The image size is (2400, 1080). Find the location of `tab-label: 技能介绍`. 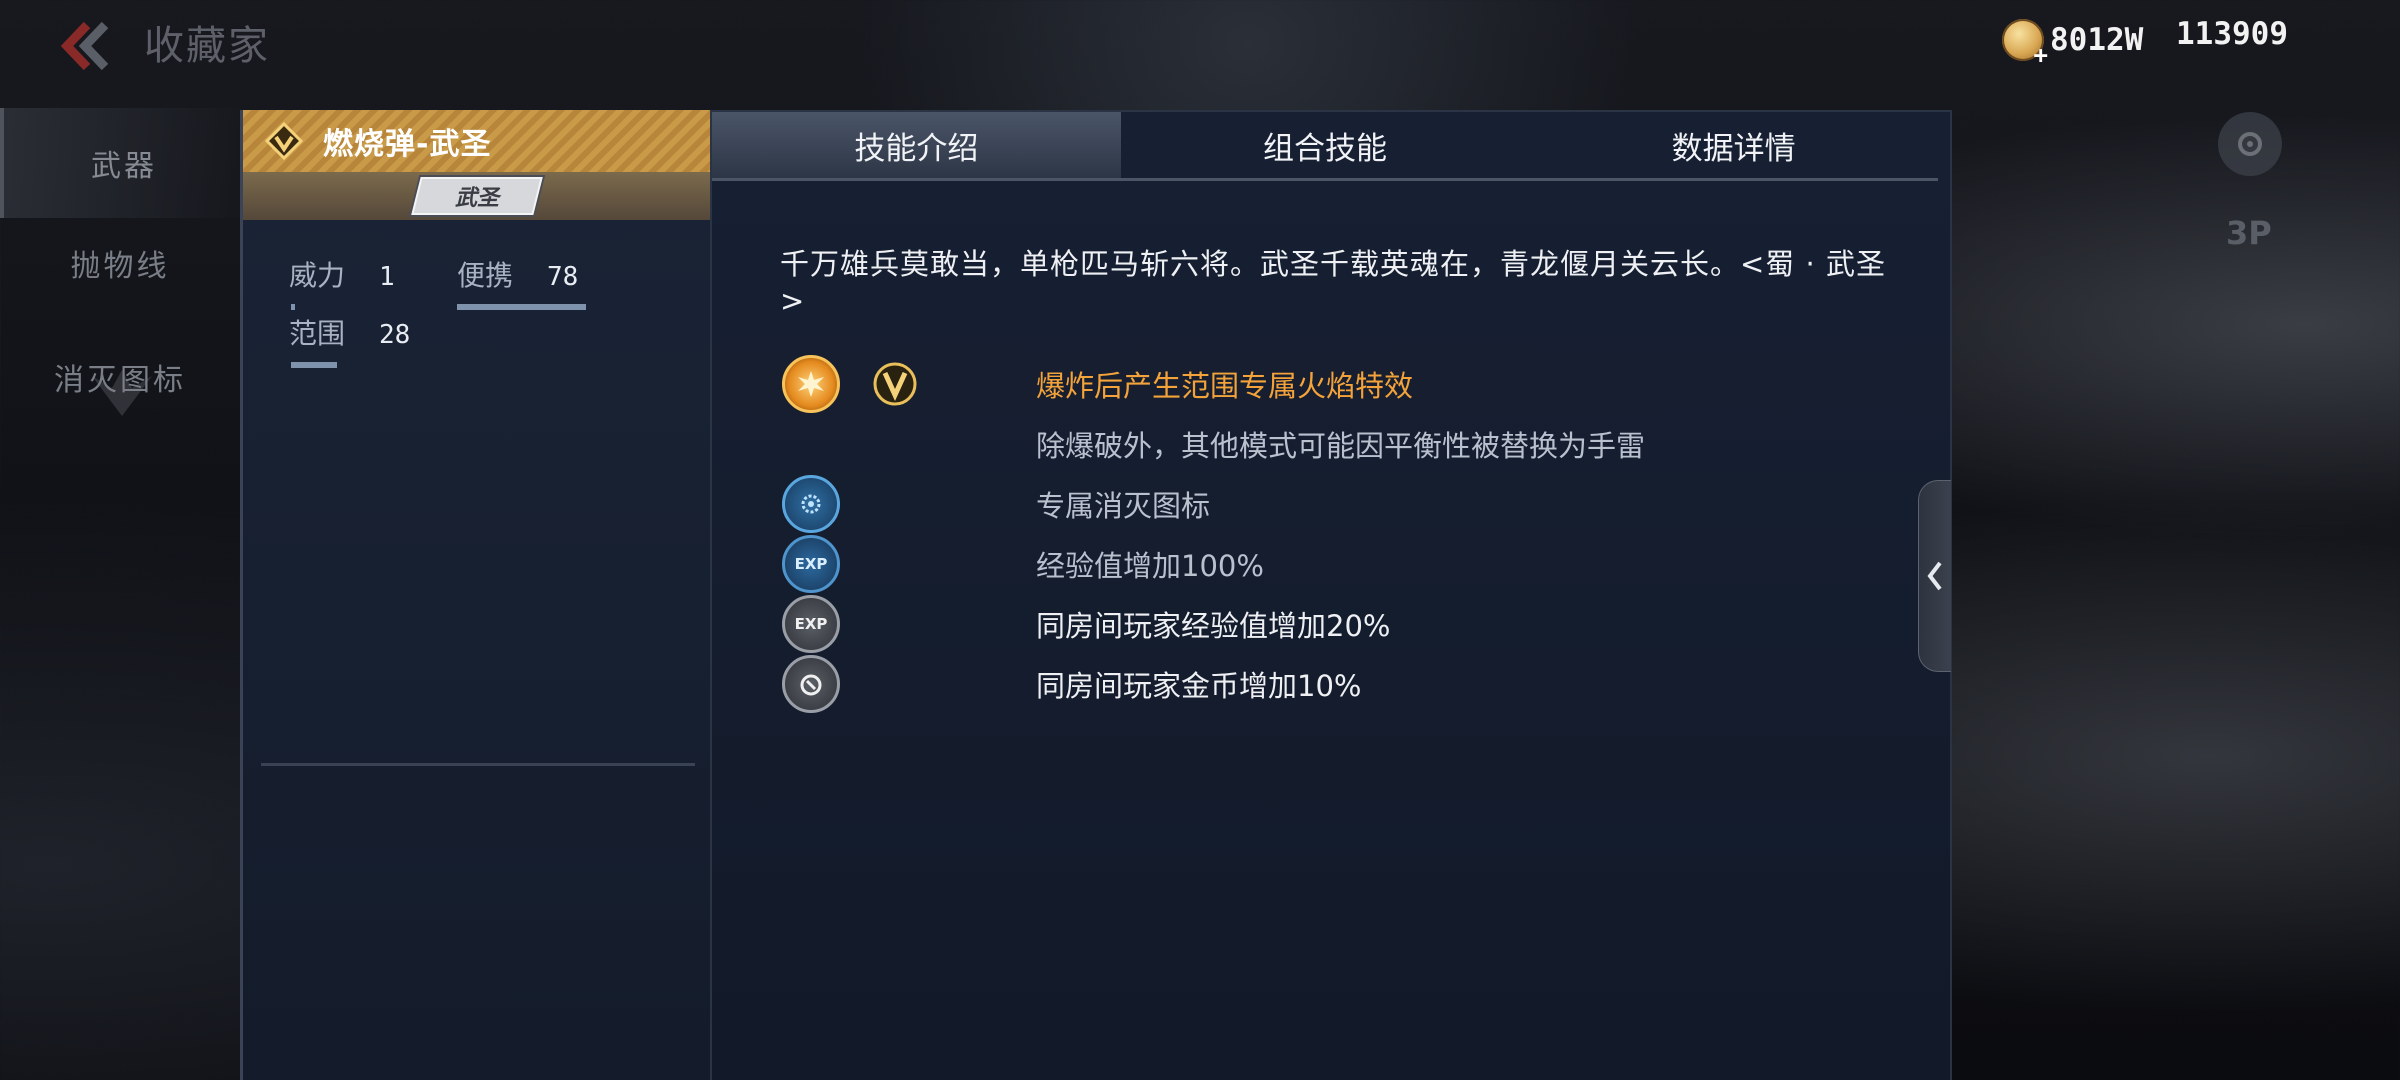

tab-label: 技能介绍 is located at coordinates (916, 148).